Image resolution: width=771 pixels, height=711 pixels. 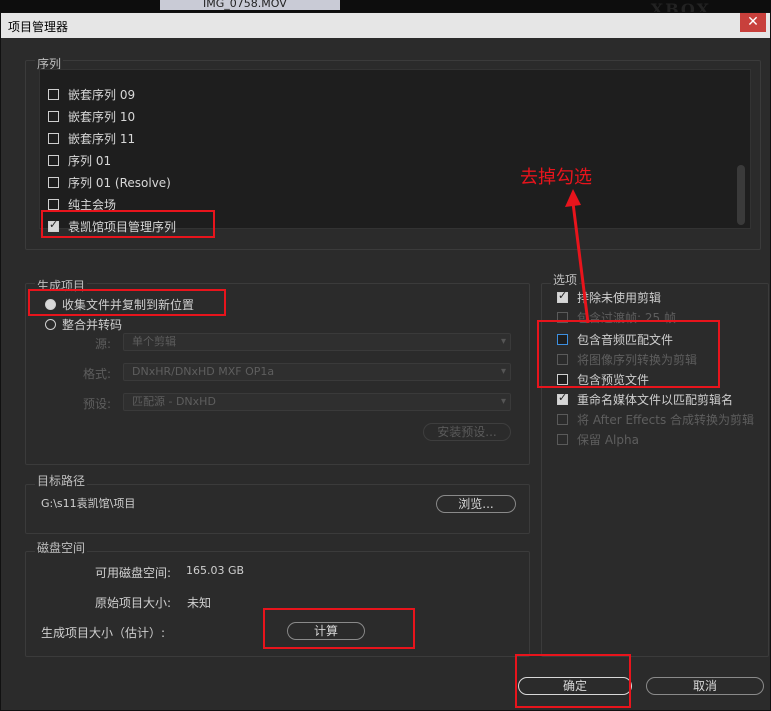 What do you see at coordinates (705, 686) in the screenshot?
I see `cancel-button: 取消` at bounding box center [705, 686].